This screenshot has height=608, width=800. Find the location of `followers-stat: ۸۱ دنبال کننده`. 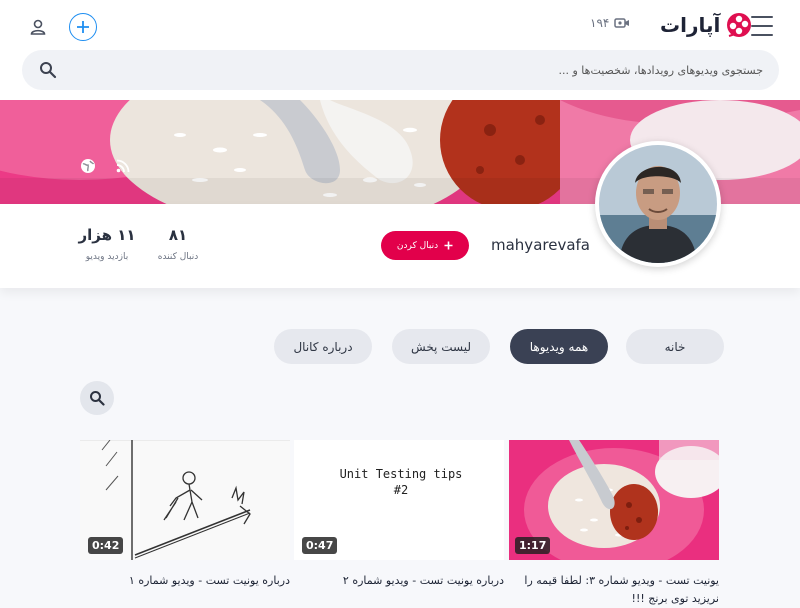

followers-stat: ۸۱ دنبال کننده is located at coordinates (178, 244).